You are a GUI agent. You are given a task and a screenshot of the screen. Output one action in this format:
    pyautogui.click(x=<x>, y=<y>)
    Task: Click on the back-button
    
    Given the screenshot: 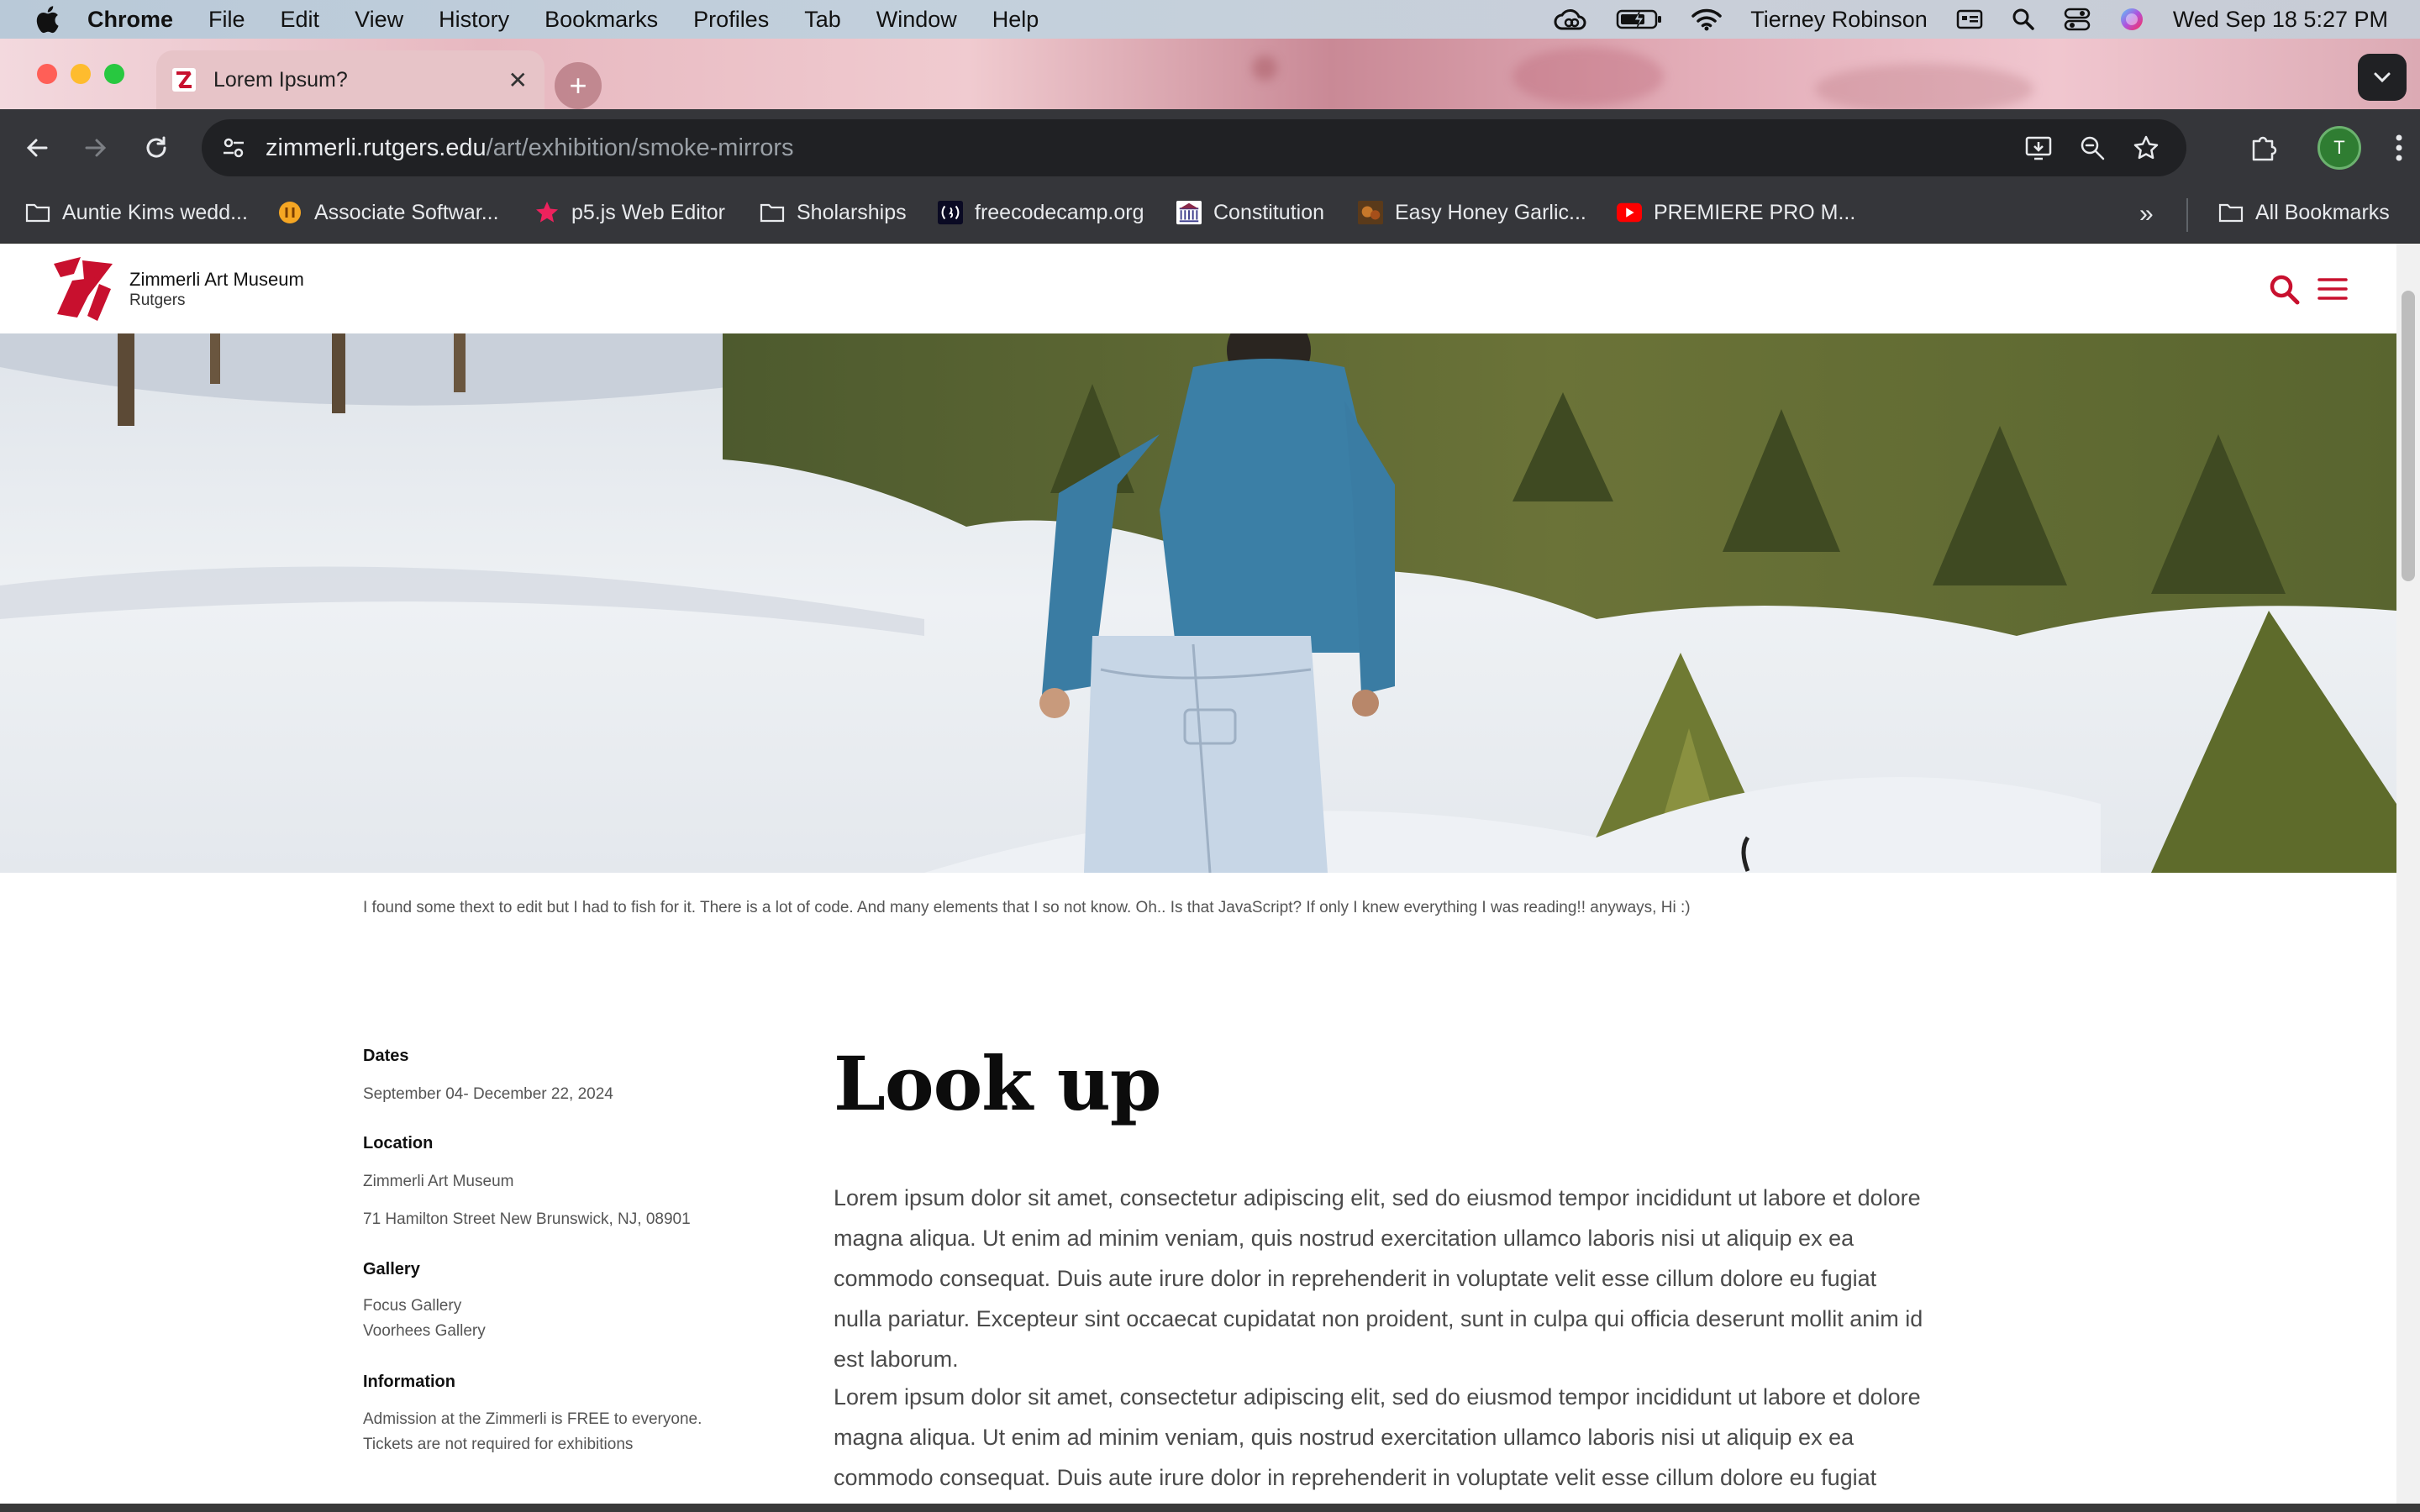 What is the action you would take?
    pyautogui.click(x=36, y=147)
    